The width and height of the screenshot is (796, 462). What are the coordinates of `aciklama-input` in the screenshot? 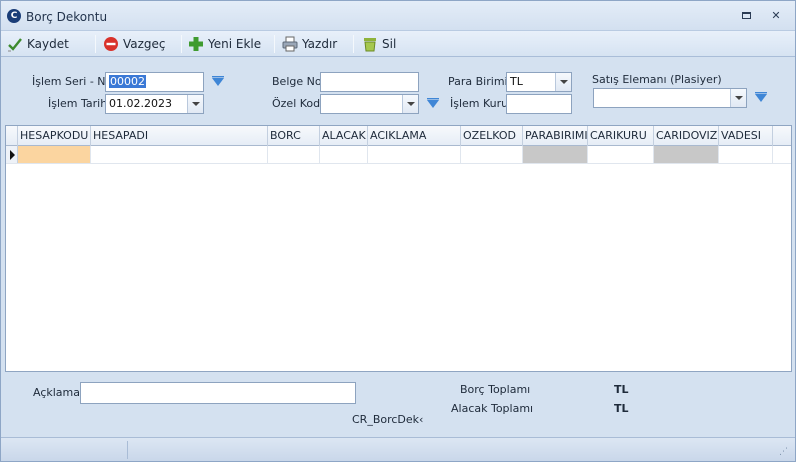 It's located at (218, 393).